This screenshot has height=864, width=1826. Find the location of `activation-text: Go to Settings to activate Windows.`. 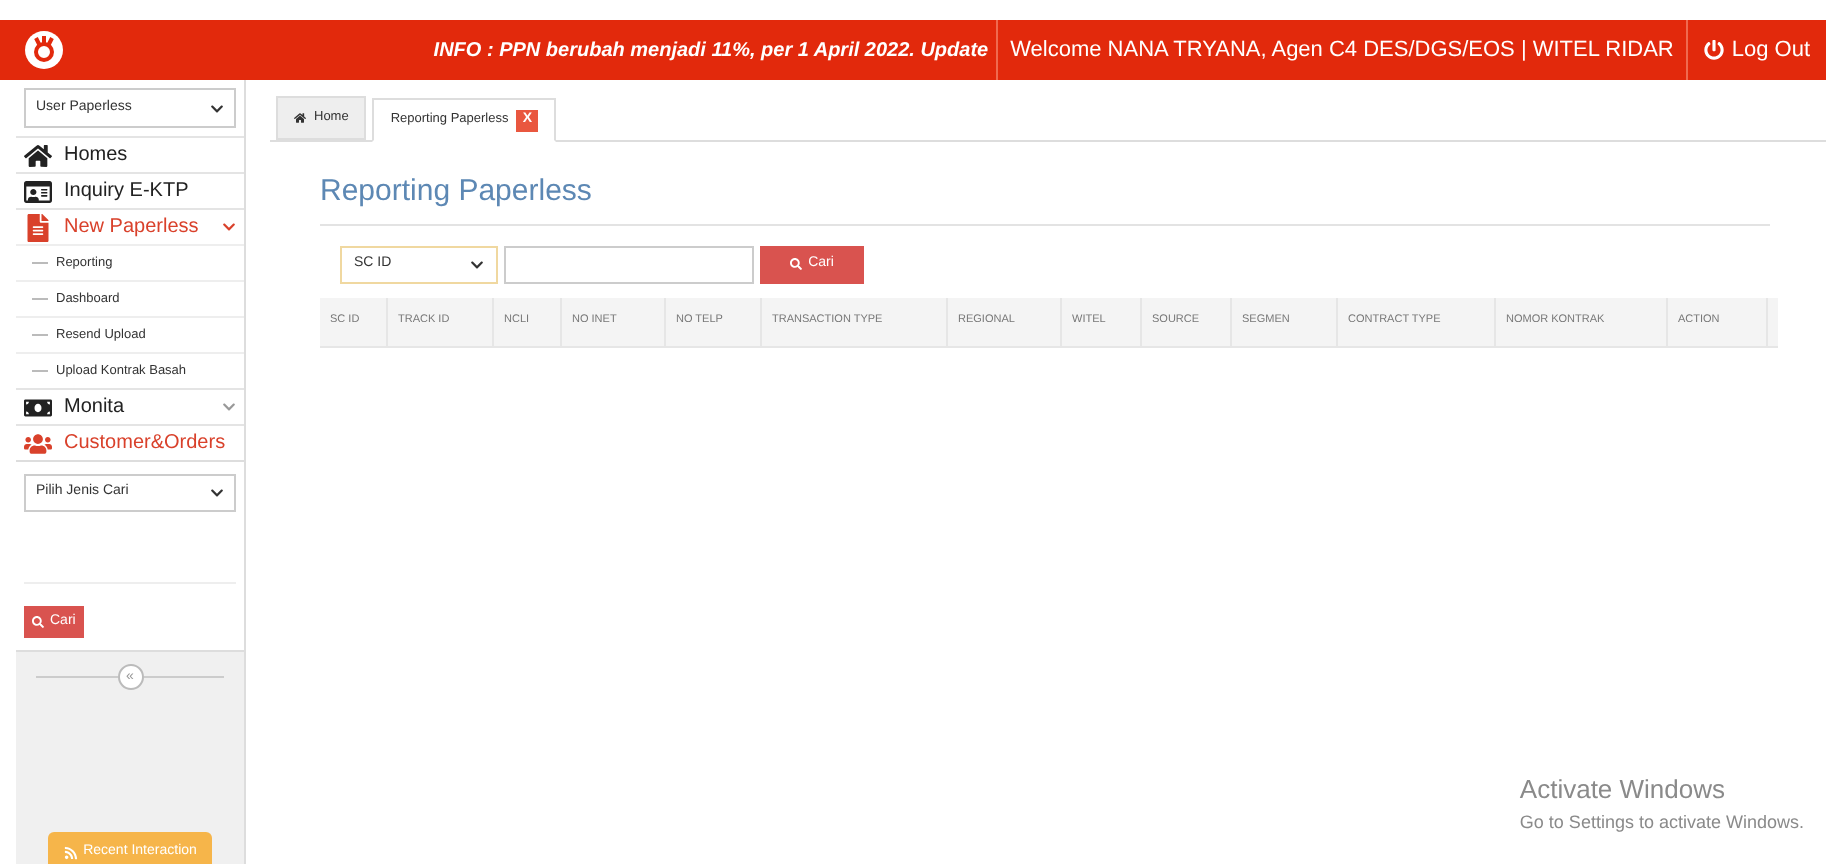

activation-text: Go to Settings to activate Windows. is located at coordinates (1661, 822).